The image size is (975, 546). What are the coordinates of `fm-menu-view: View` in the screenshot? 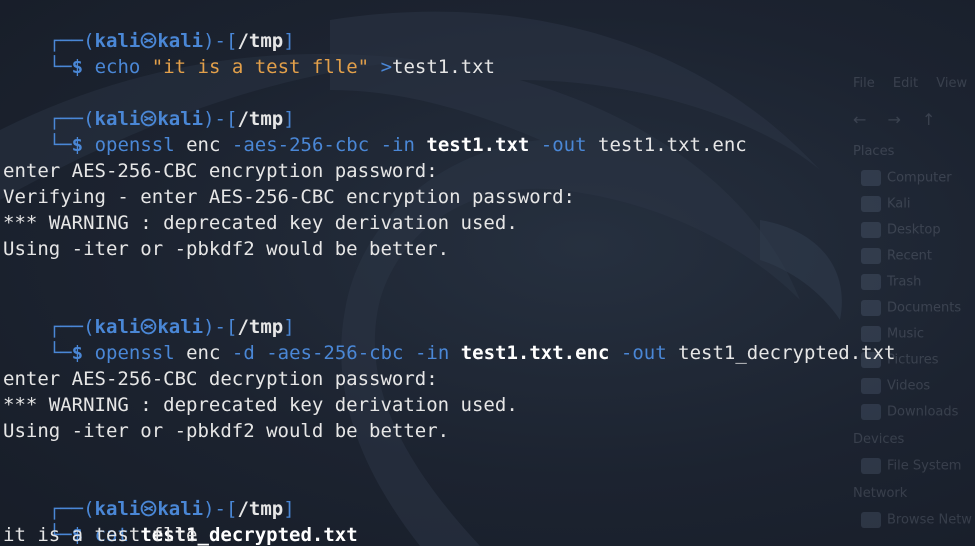 It's located at (951, 83).